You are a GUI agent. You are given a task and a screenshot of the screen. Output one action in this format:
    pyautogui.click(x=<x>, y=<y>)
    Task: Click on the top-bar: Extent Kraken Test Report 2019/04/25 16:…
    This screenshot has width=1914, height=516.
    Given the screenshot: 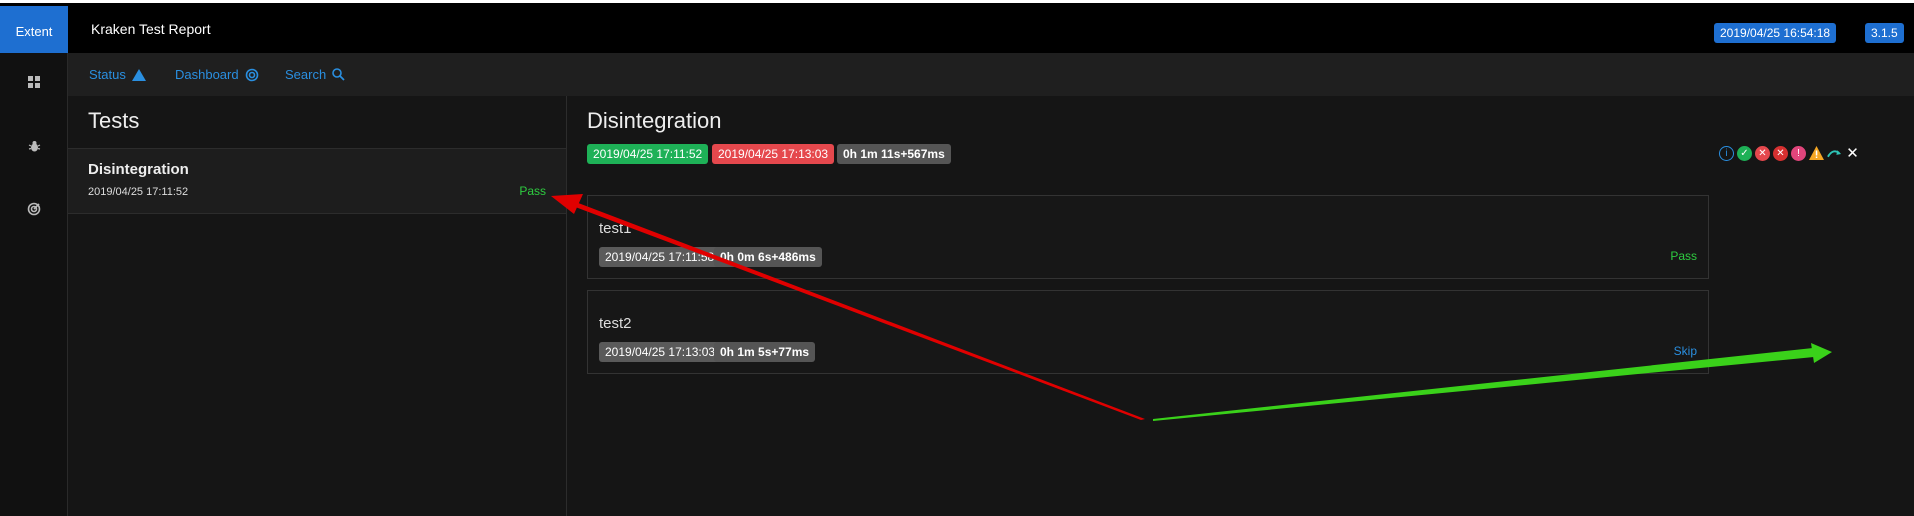 What is the action you would take?
    pyautogui.click(x=957, y=28)
    